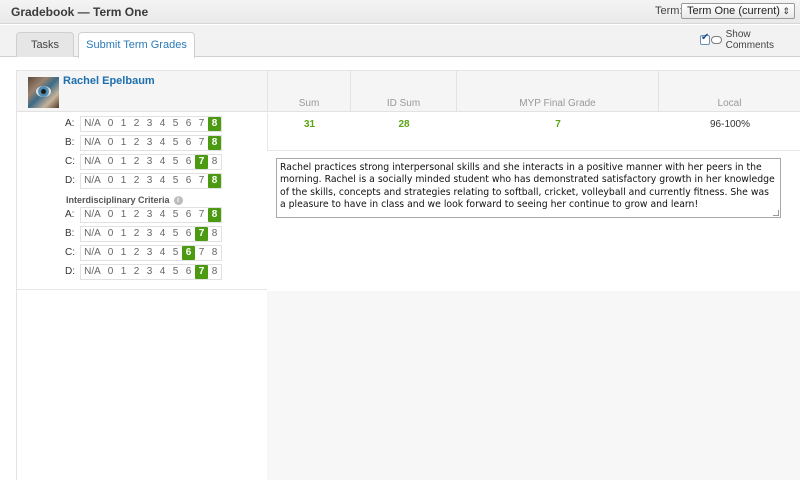  I want to click on show-comments-checkbox, so click(705, 38).